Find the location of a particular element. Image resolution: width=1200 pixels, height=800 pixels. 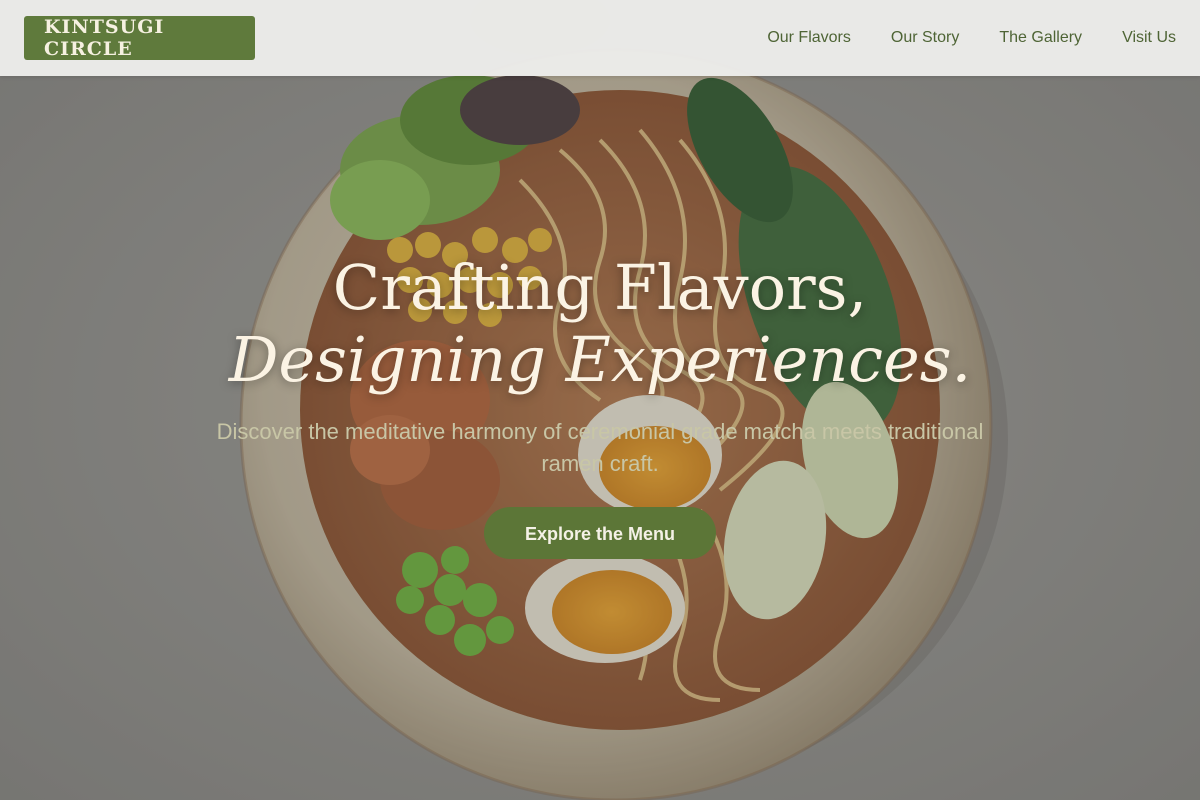

headline-line-1: Crafting Flavors, is located at coordinates (600, 287).